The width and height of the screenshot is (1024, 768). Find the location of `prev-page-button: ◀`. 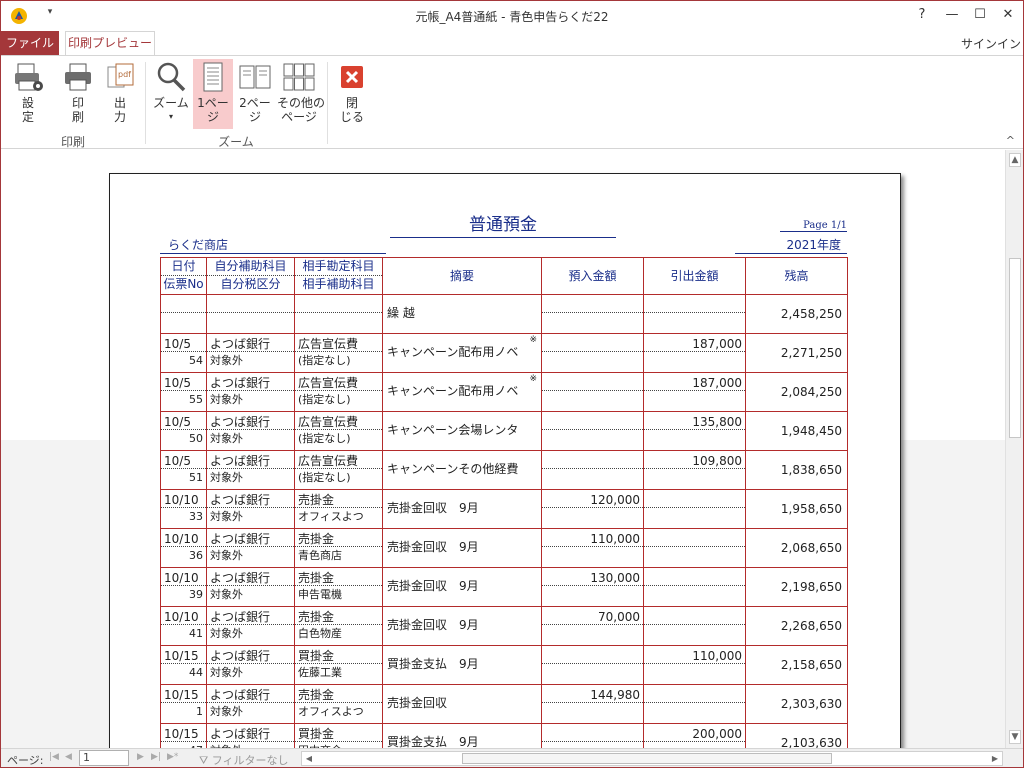

prev-page-button: ◀ is located at coordinates (68, 757).